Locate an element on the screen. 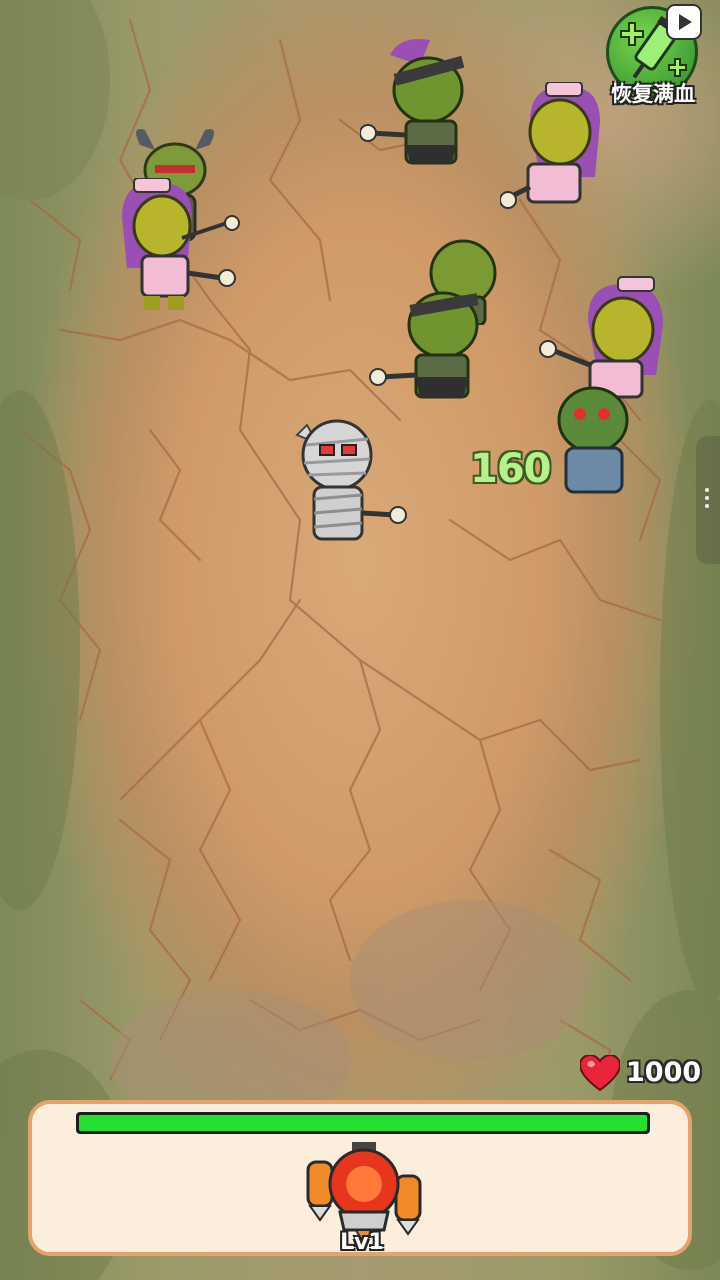 This screenshot has height=1280, width=720. weapon-panel: Lv1 is located at coordinates (360, 1178).